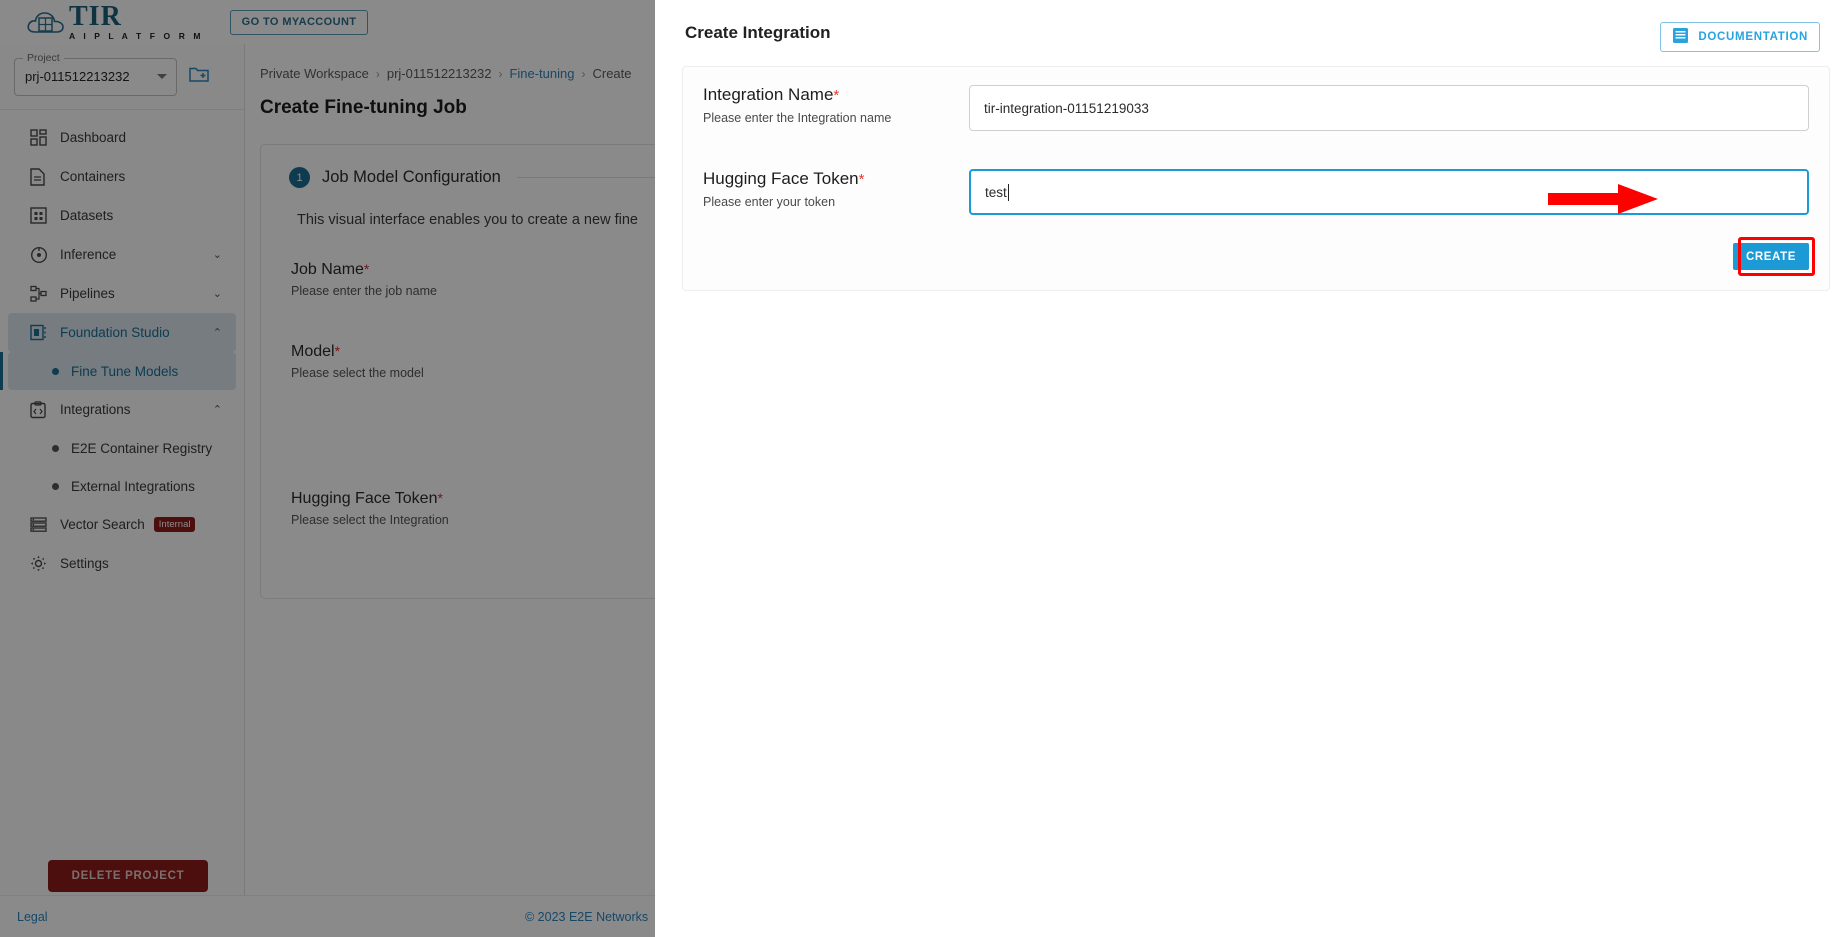 Image resolution: width=1847 pixels, height=937 pixels. I want to click on hugging-face-token-input: test, so click(1389, 192).